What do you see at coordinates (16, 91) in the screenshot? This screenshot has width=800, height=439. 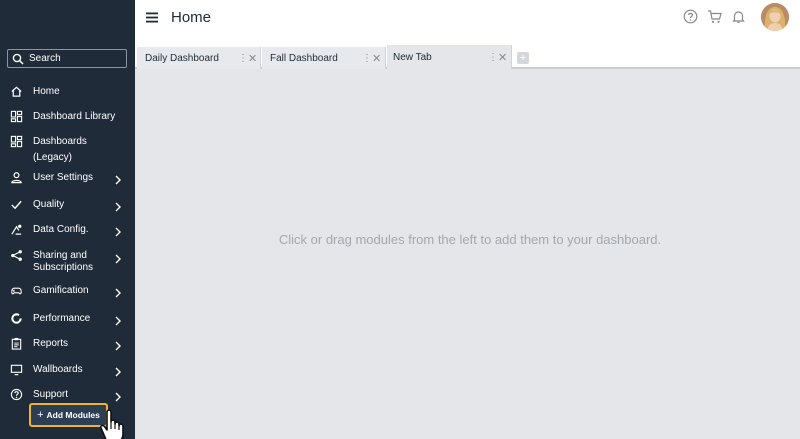 I see `home-icon` at bounding box center [16, 91].